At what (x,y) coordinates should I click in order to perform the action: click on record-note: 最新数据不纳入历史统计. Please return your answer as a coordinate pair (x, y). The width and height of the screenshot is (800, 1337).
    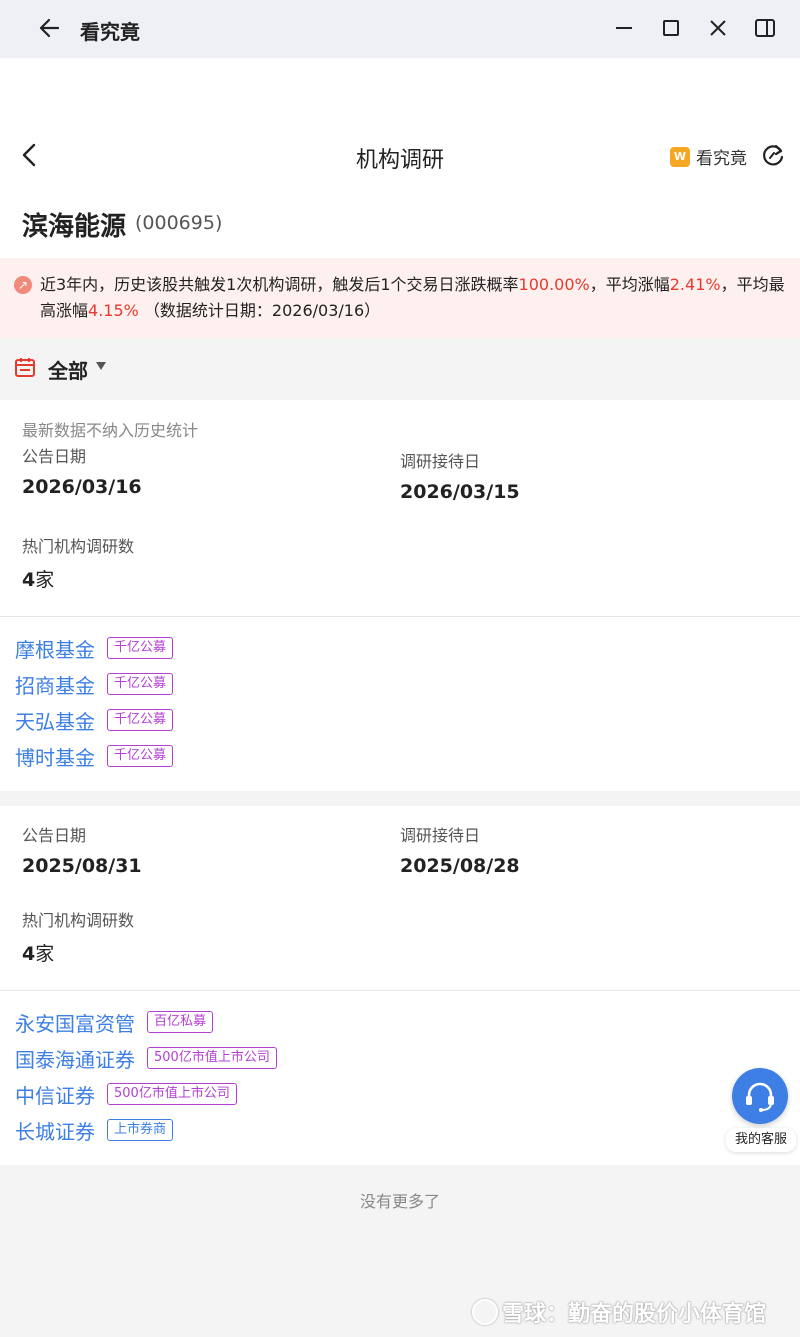
    Looking at the image, I should click on (110, 430).